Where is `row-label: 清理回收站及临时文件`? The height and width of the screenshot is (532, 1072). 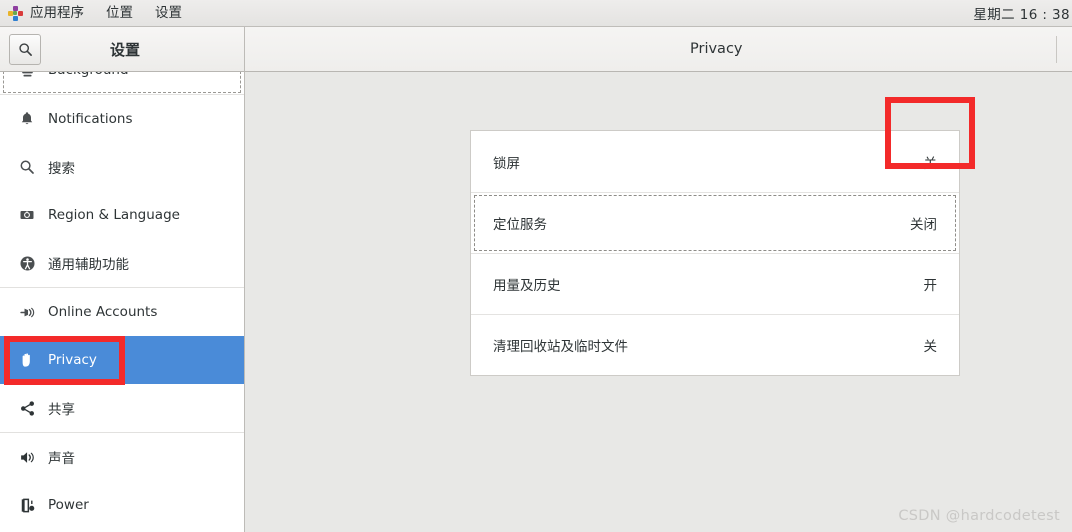
row-label: 清理回收站及临时文件 is located at coordinates (560, 347).